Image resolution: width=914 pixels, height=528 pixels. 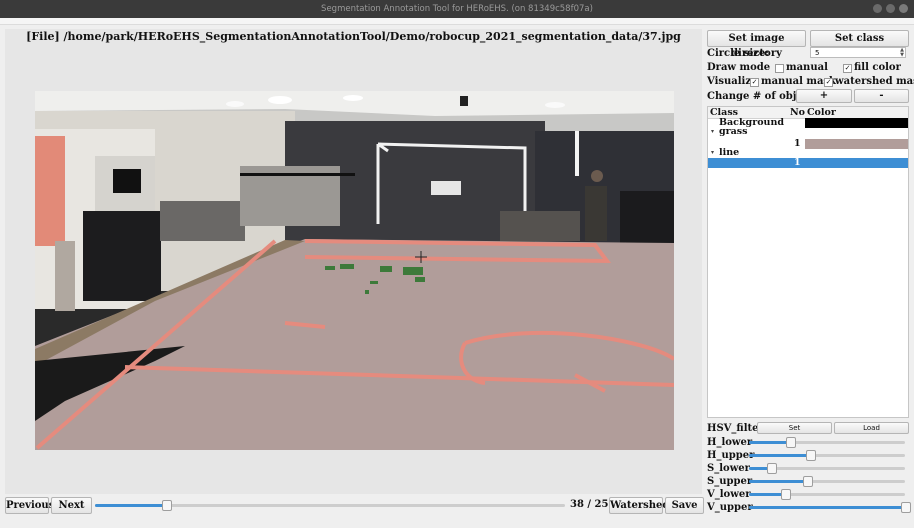 I want to click on manual-mask-checkbox: ✓, so click(x=754, y=82).